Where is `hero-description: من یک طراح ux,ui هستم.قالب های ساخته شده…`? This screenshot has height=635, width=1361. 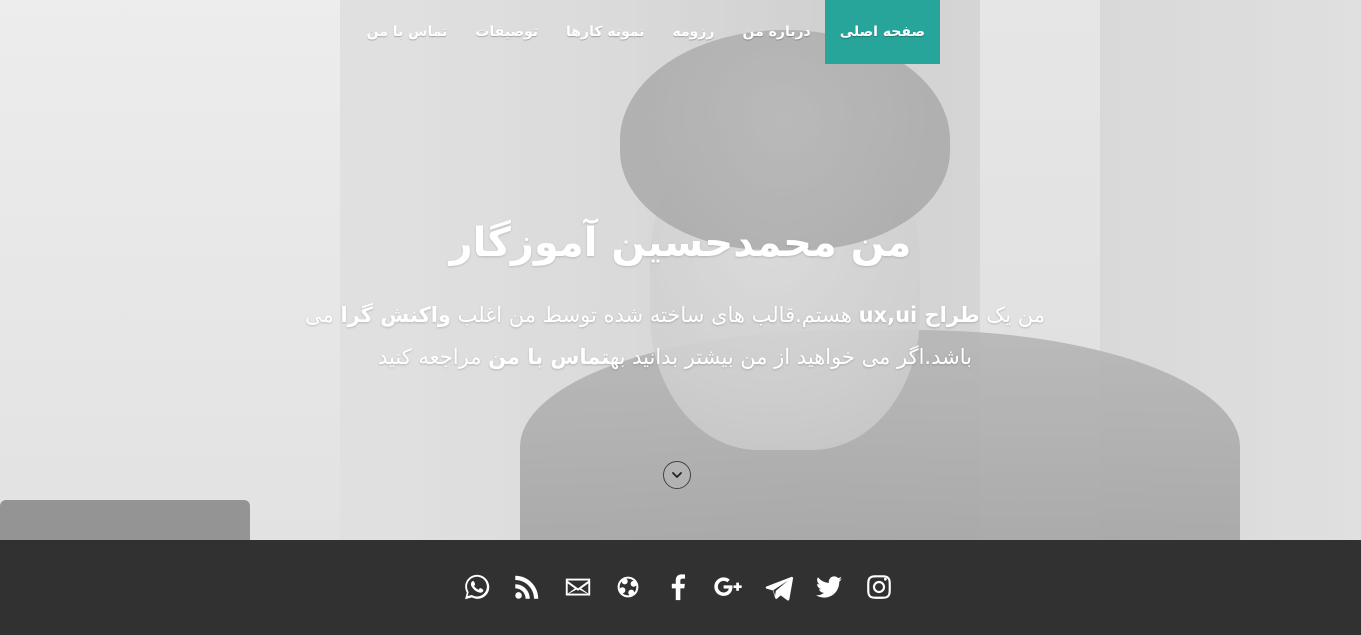
hero-description: من یک طراح ux,ui هستم.قالب های ساخته شده… is located at coordinates (675, 336).